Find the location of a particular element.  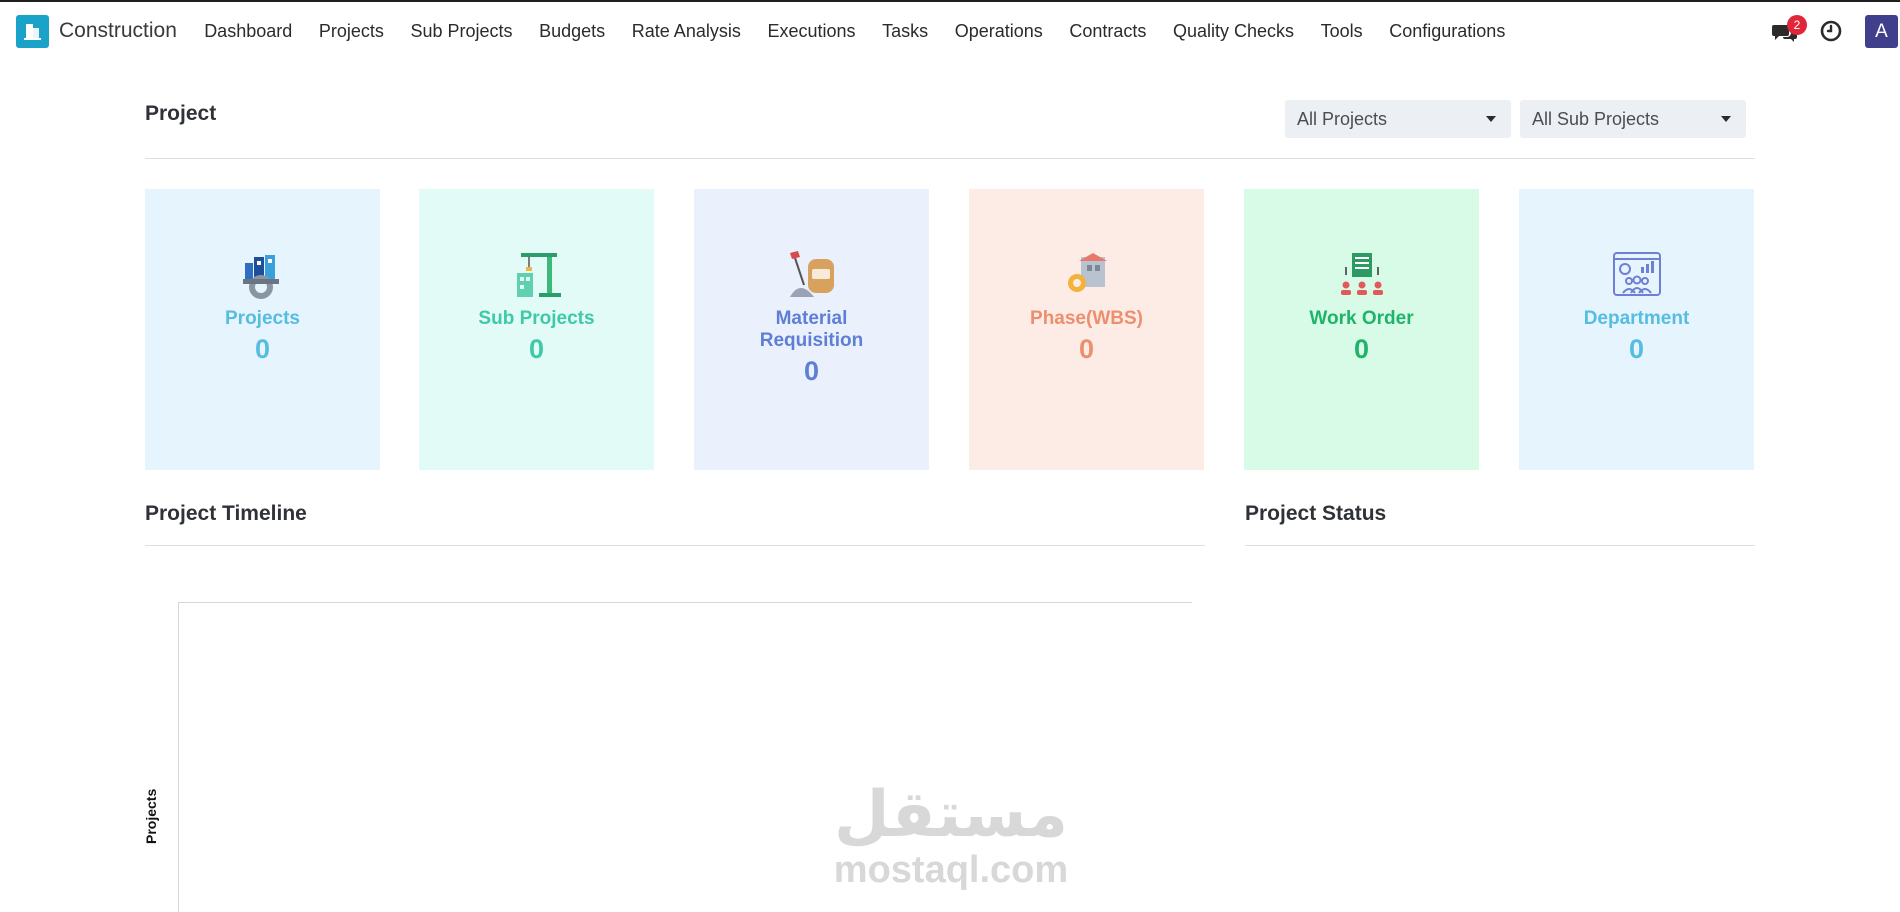

menu-item-projects: Projects is located at coordinates (352, 31).